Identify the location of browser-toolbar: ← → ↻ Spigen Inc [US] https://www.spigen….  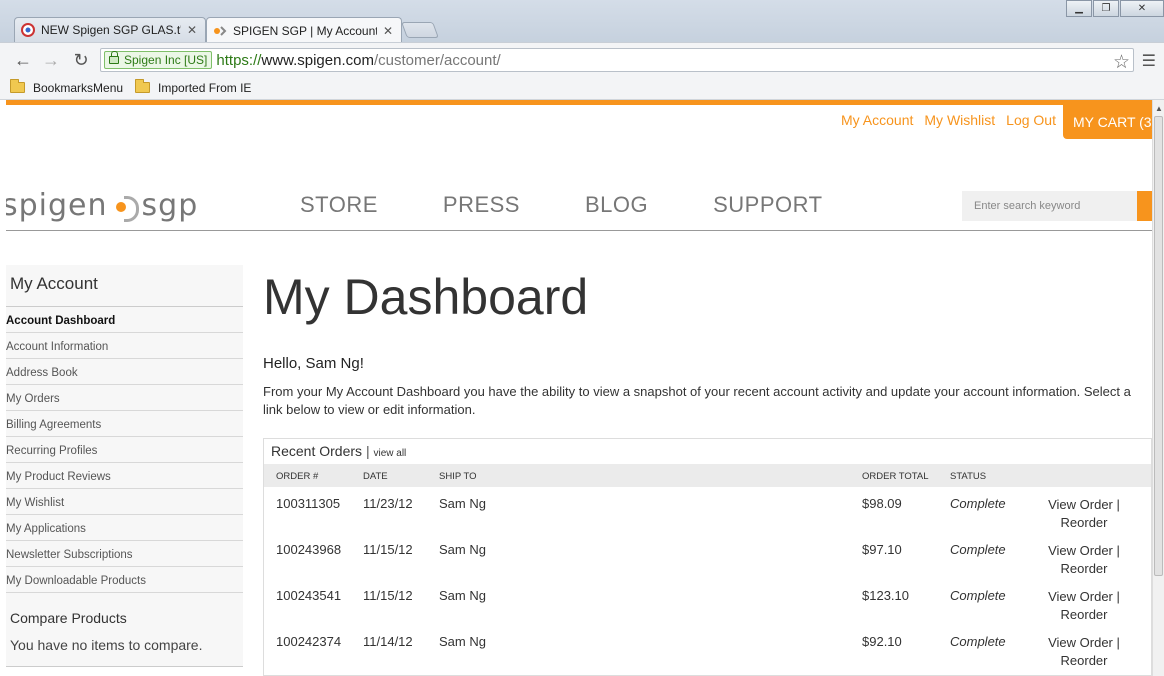
(582, 59).